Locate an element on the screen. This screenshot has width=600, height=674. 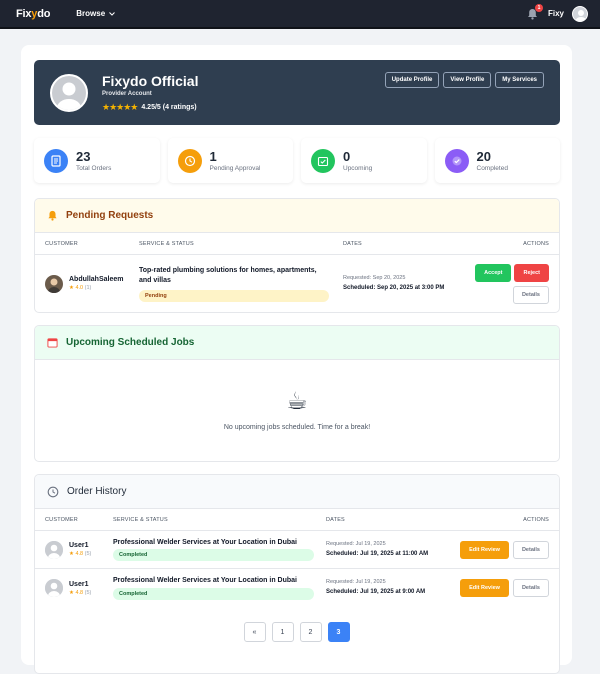
pagination-prev: « is located at coordinates (254, 632).